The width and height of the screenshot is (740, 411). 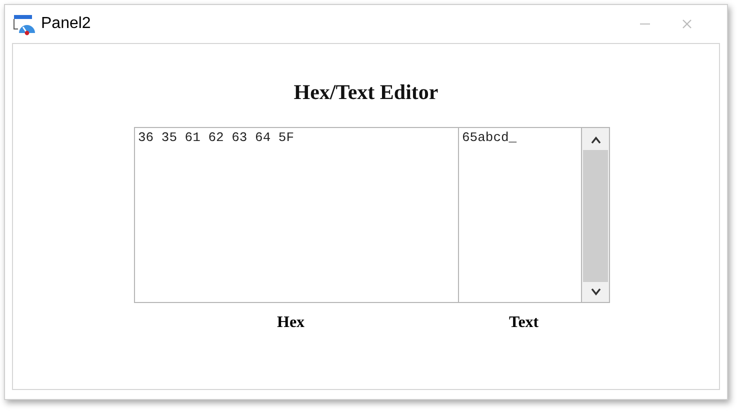 I want to click on scroll-up-icon, so click(x=596, y=140).